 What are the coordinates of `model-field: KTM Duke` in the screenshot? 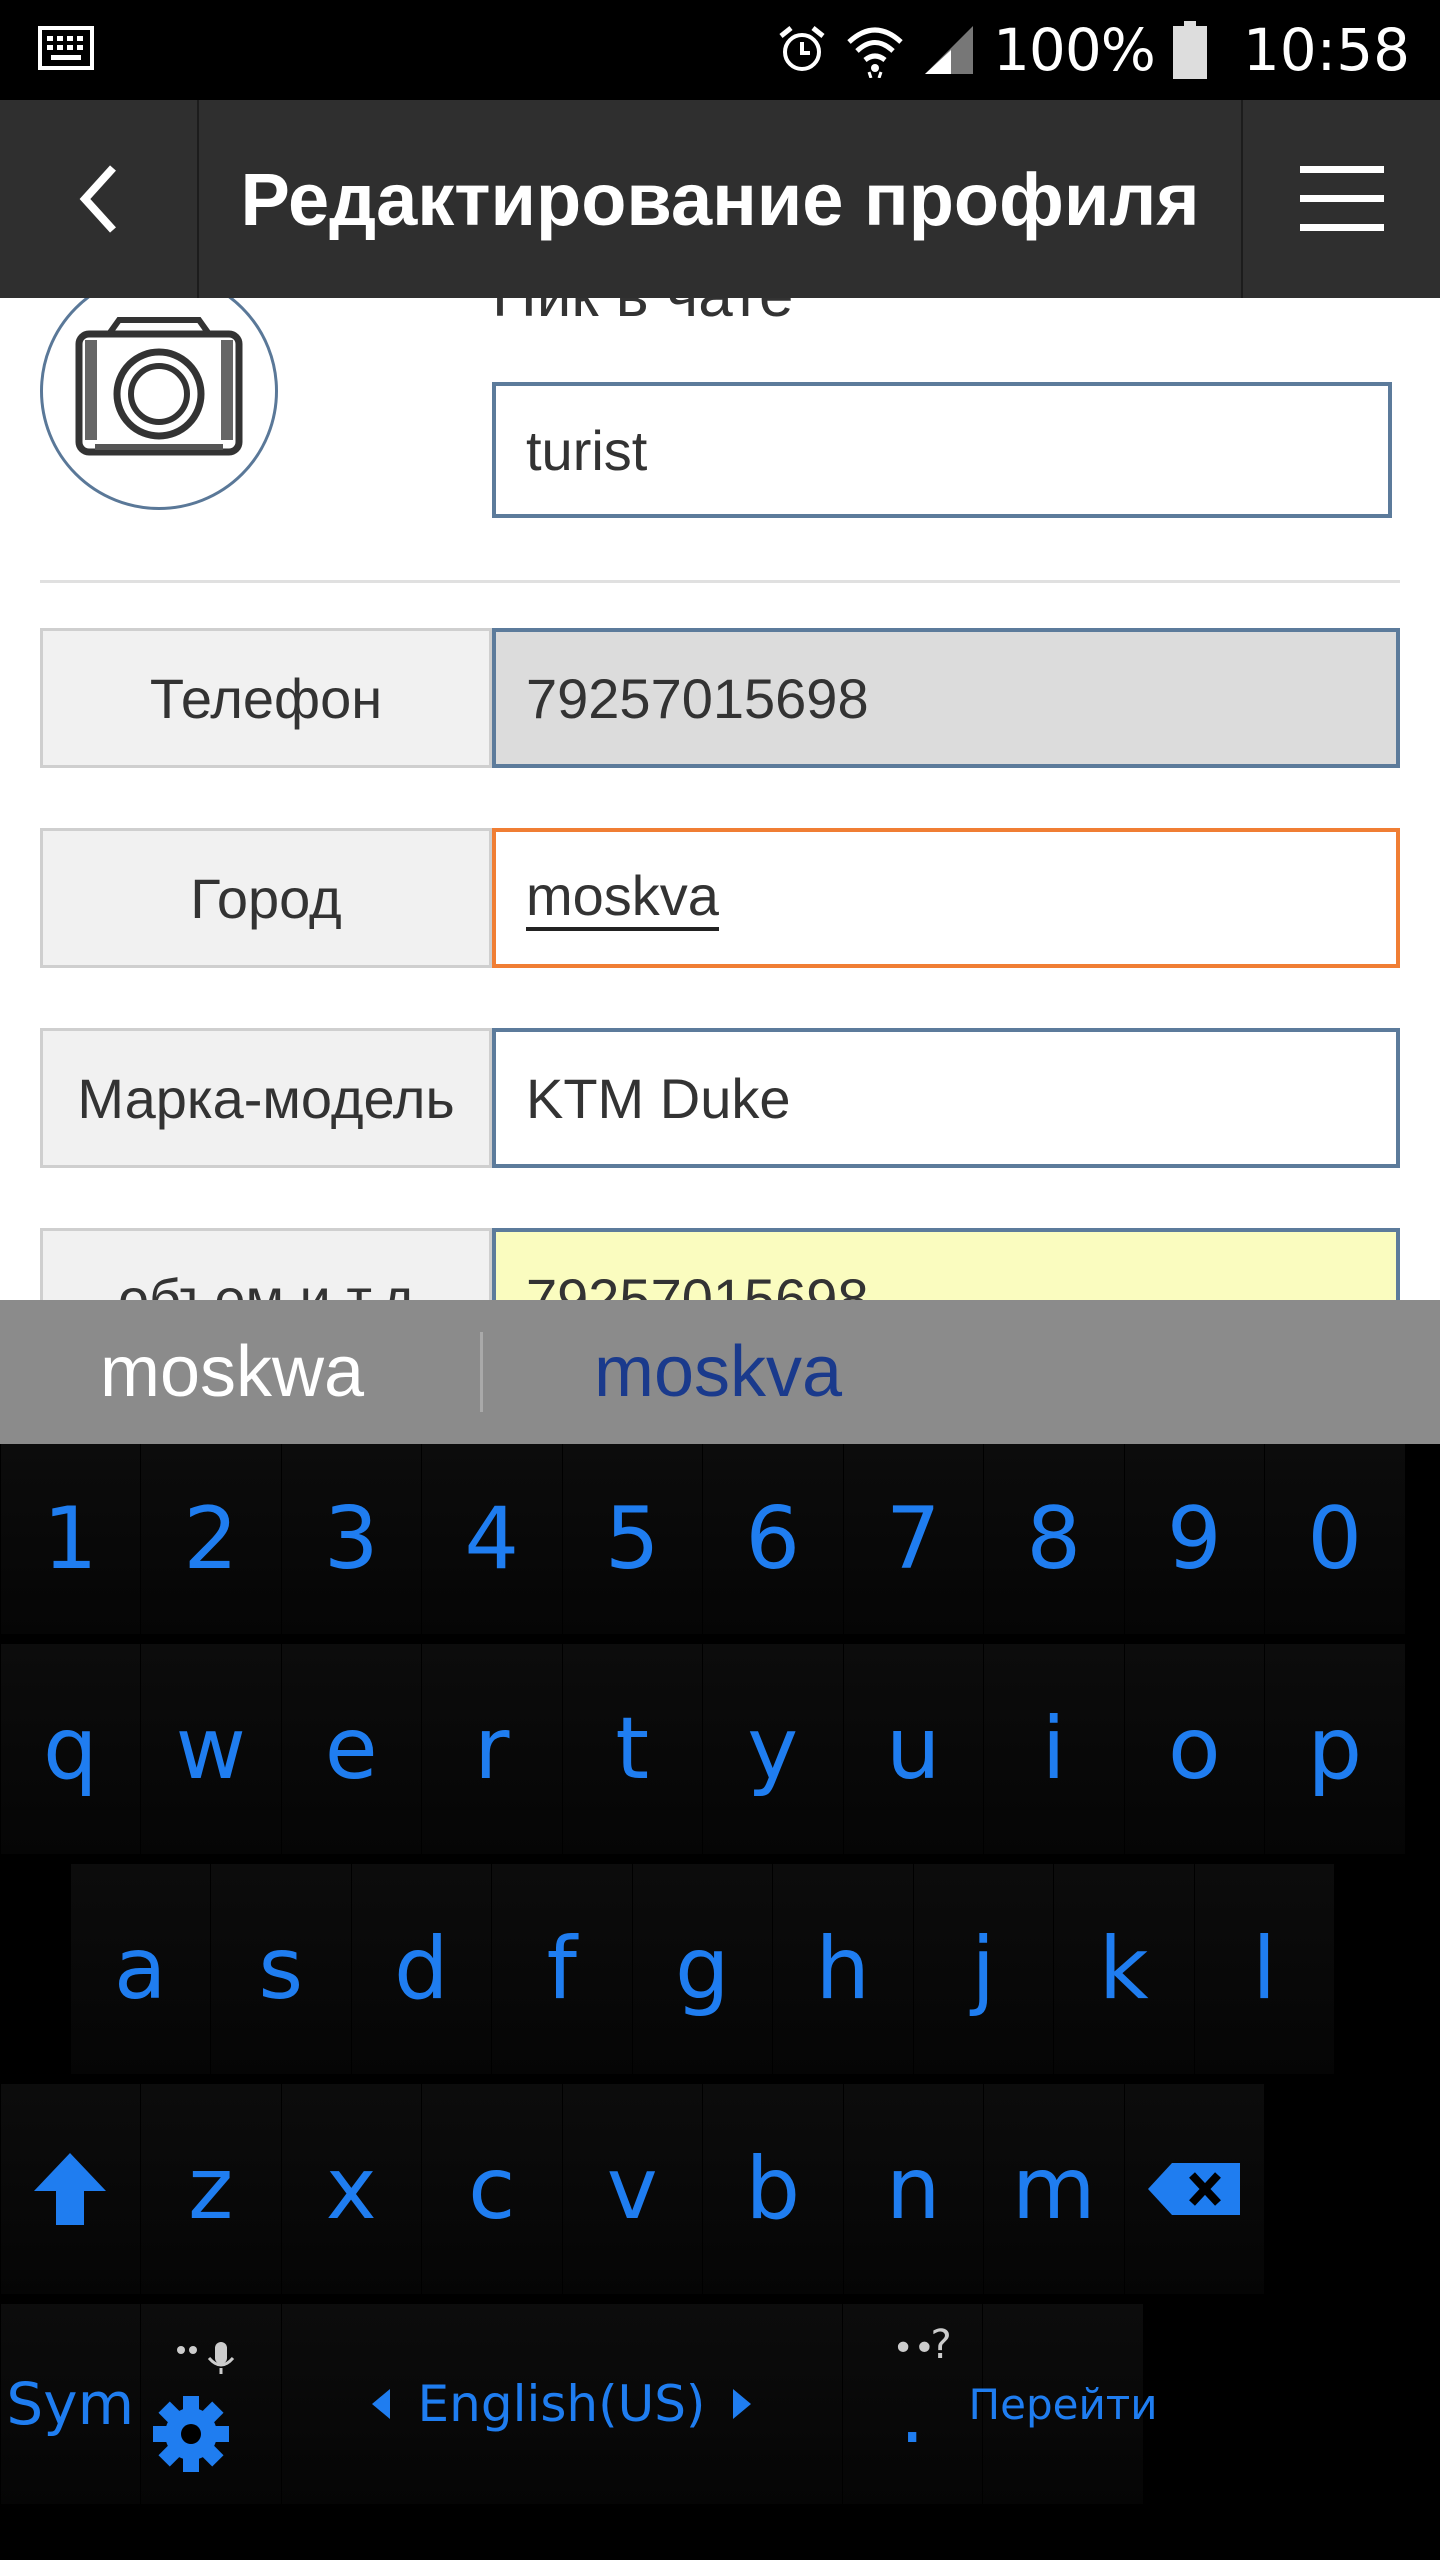 It's located at (946, 1098).